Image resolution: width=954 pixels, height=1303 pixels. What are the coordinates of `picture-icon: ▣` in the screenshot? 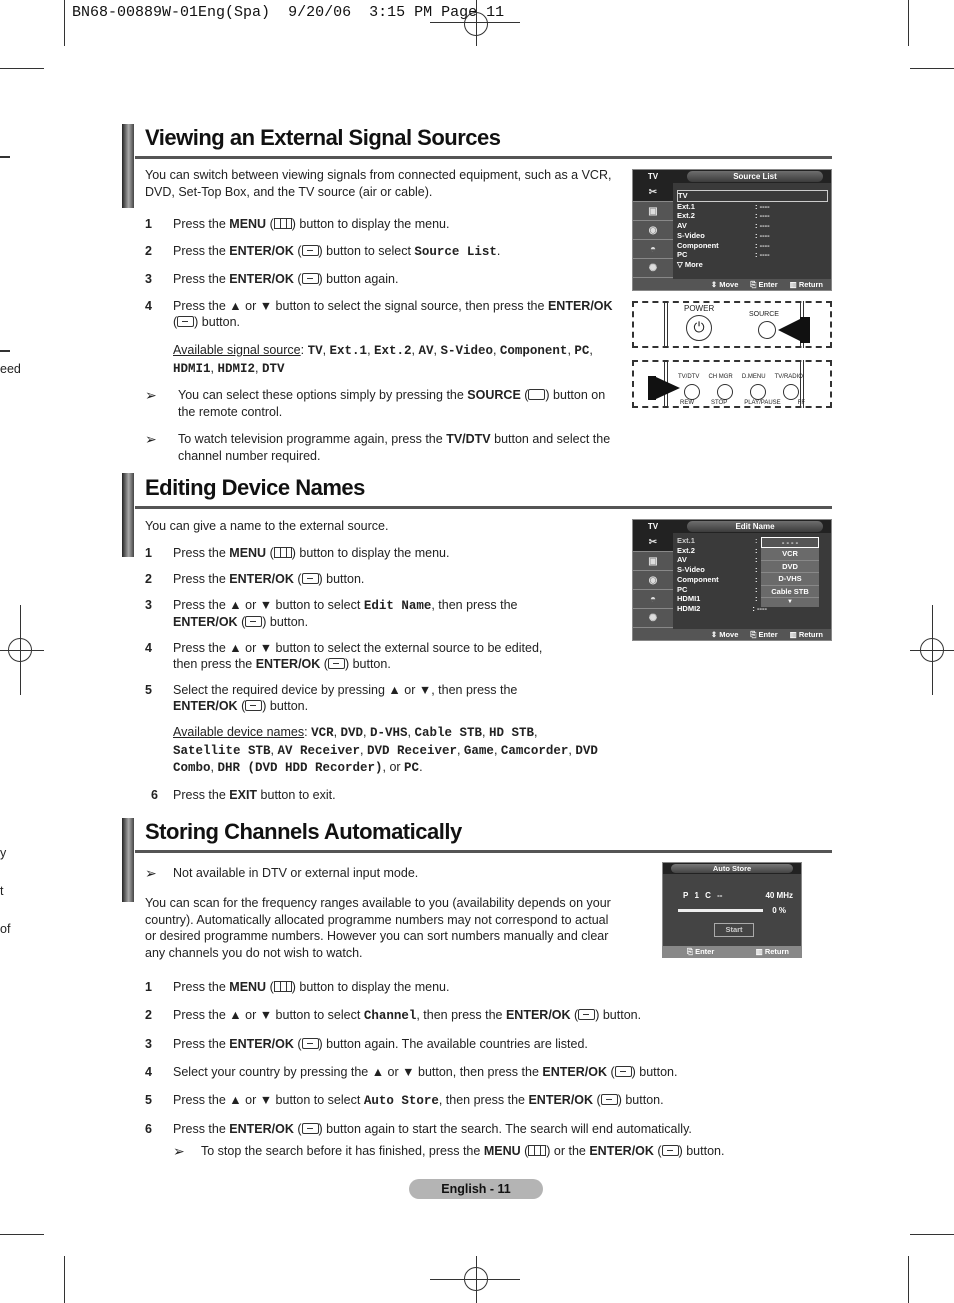 It's located at (653, 561).